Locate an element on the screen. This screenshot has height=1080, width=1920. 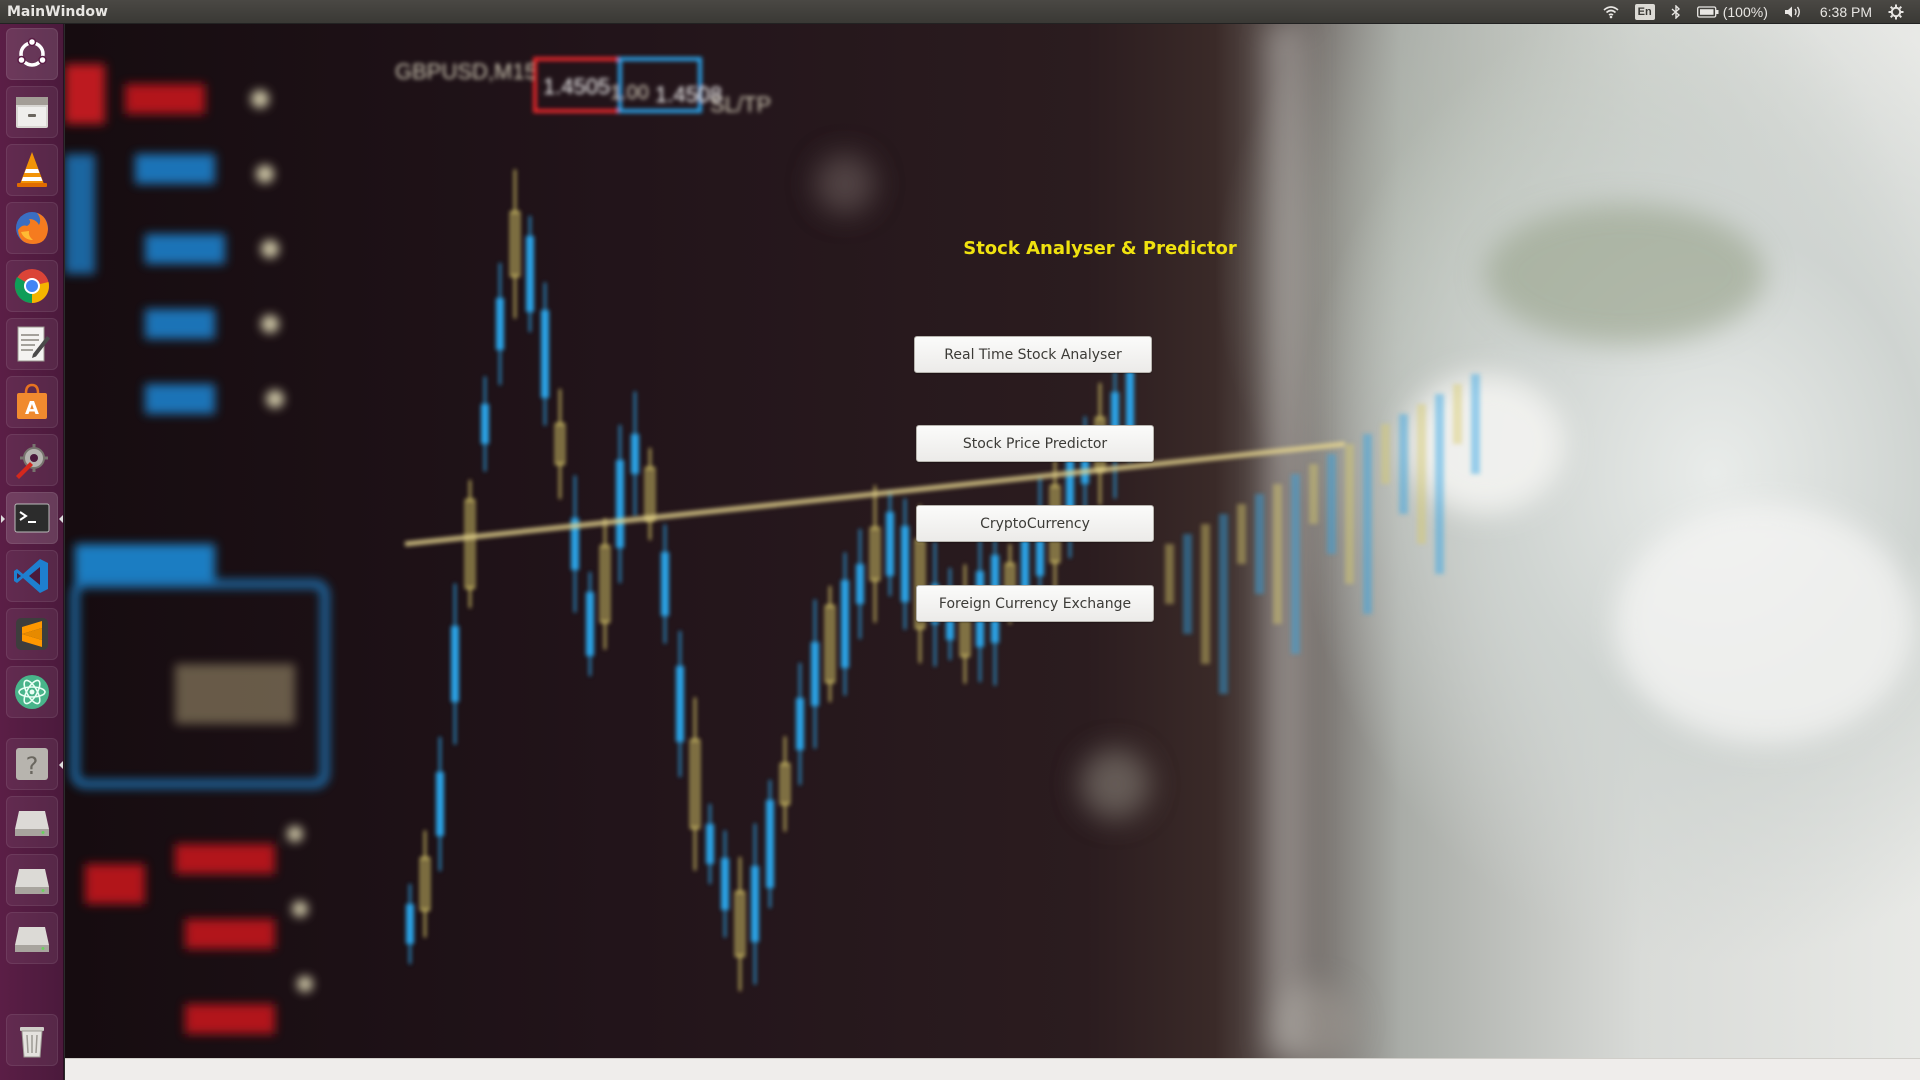
software-center-launcher-button: A is located at coordinates (32, 402).